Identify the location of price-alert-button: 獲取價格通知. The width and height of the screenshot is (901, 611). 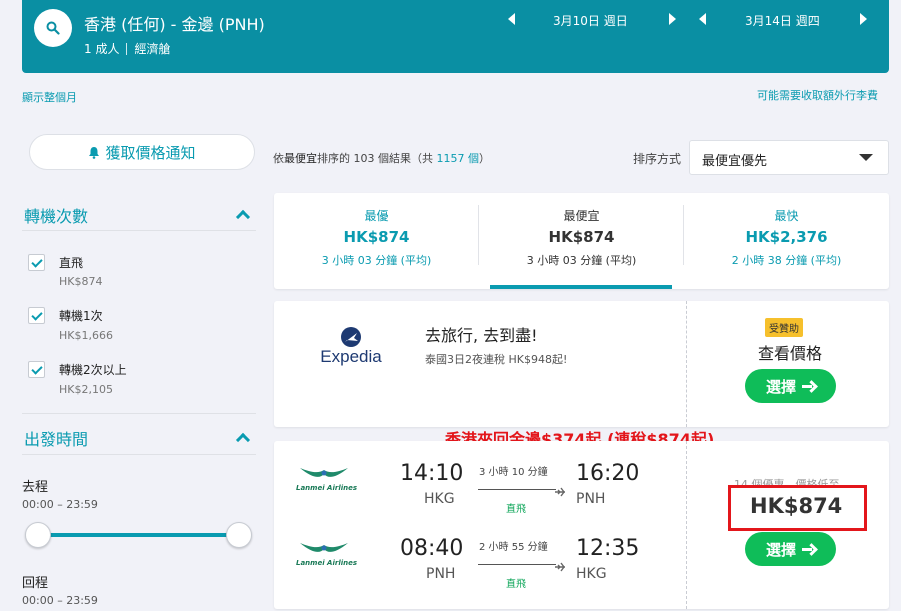
(142, 152).